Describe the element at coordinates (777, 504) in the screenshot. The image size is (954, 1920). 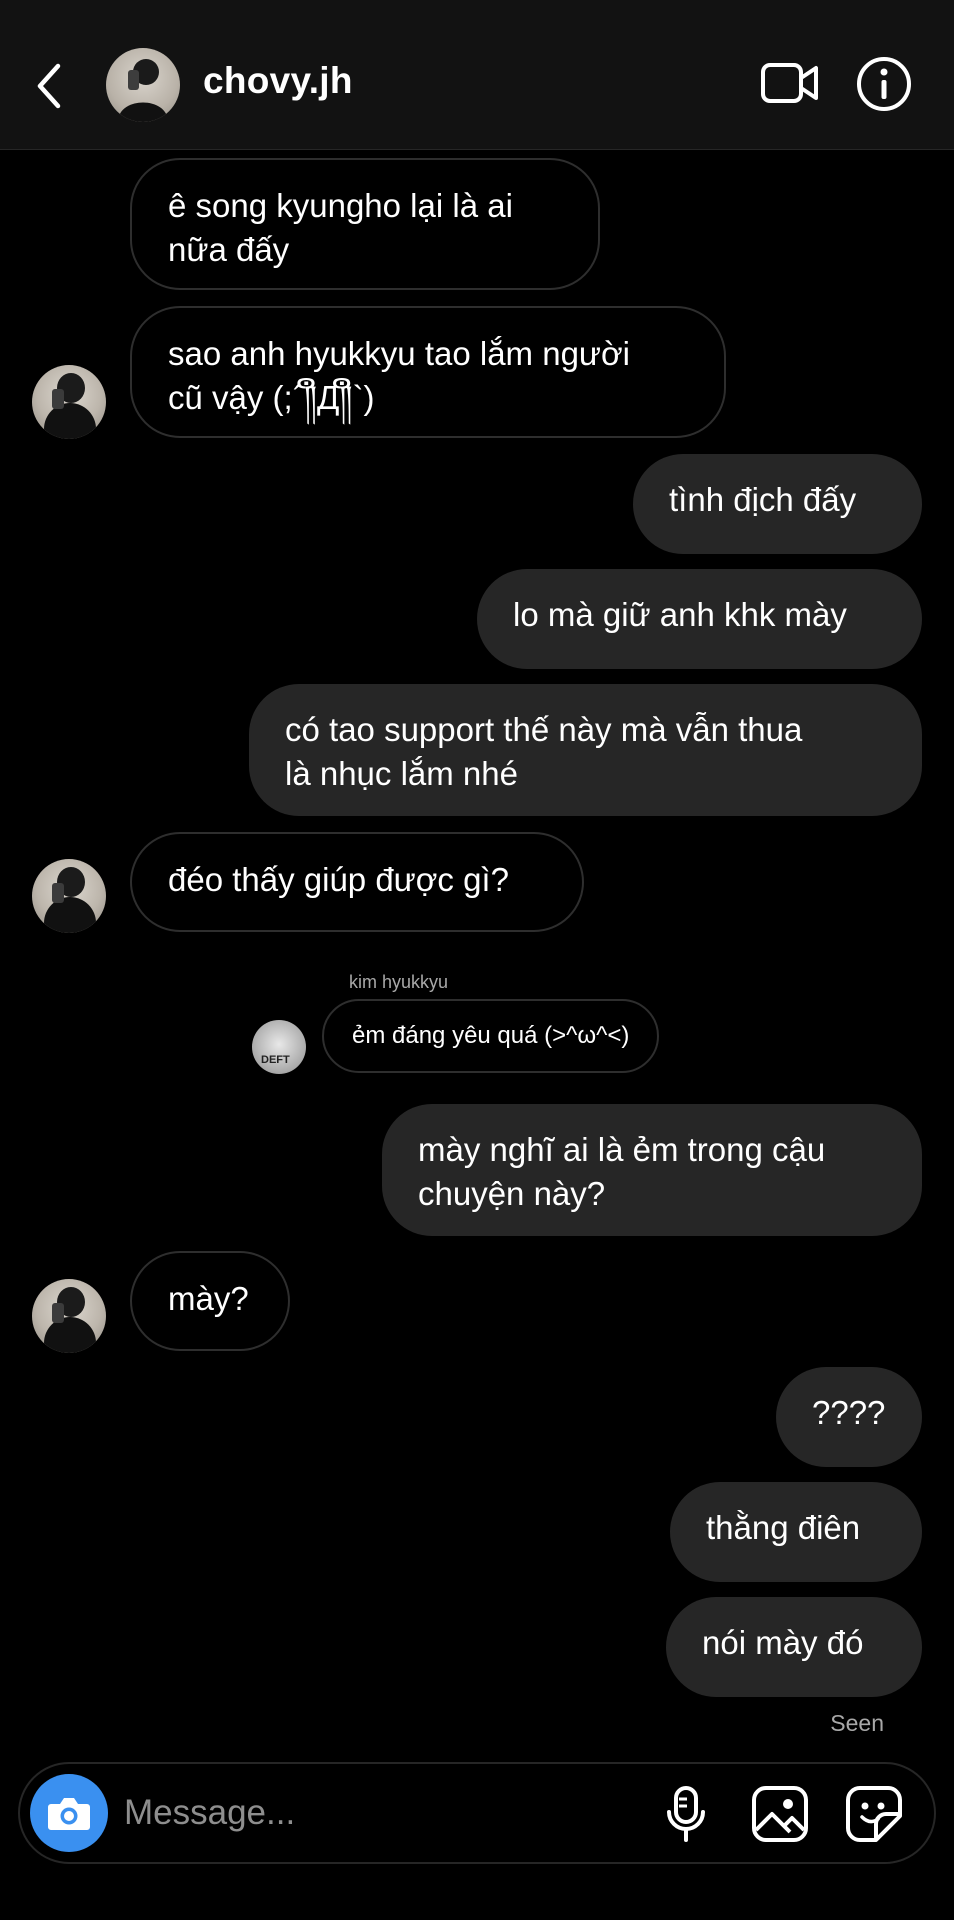
I see `message-bubble-outgoing: tình địch đấy` at that location.